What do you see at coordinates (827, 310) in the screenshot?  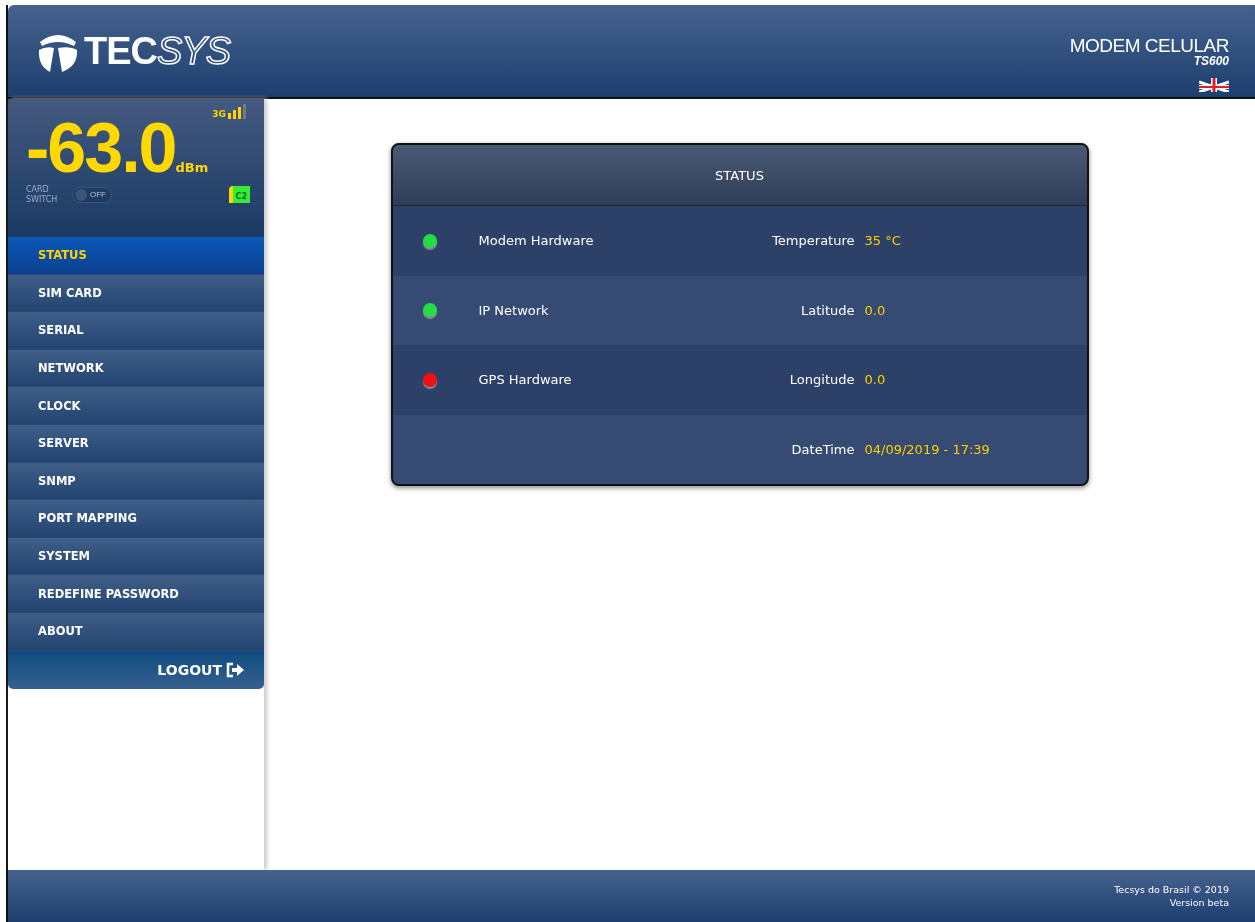 I see `field-label: Latitude` at bounding box center [827, 310].